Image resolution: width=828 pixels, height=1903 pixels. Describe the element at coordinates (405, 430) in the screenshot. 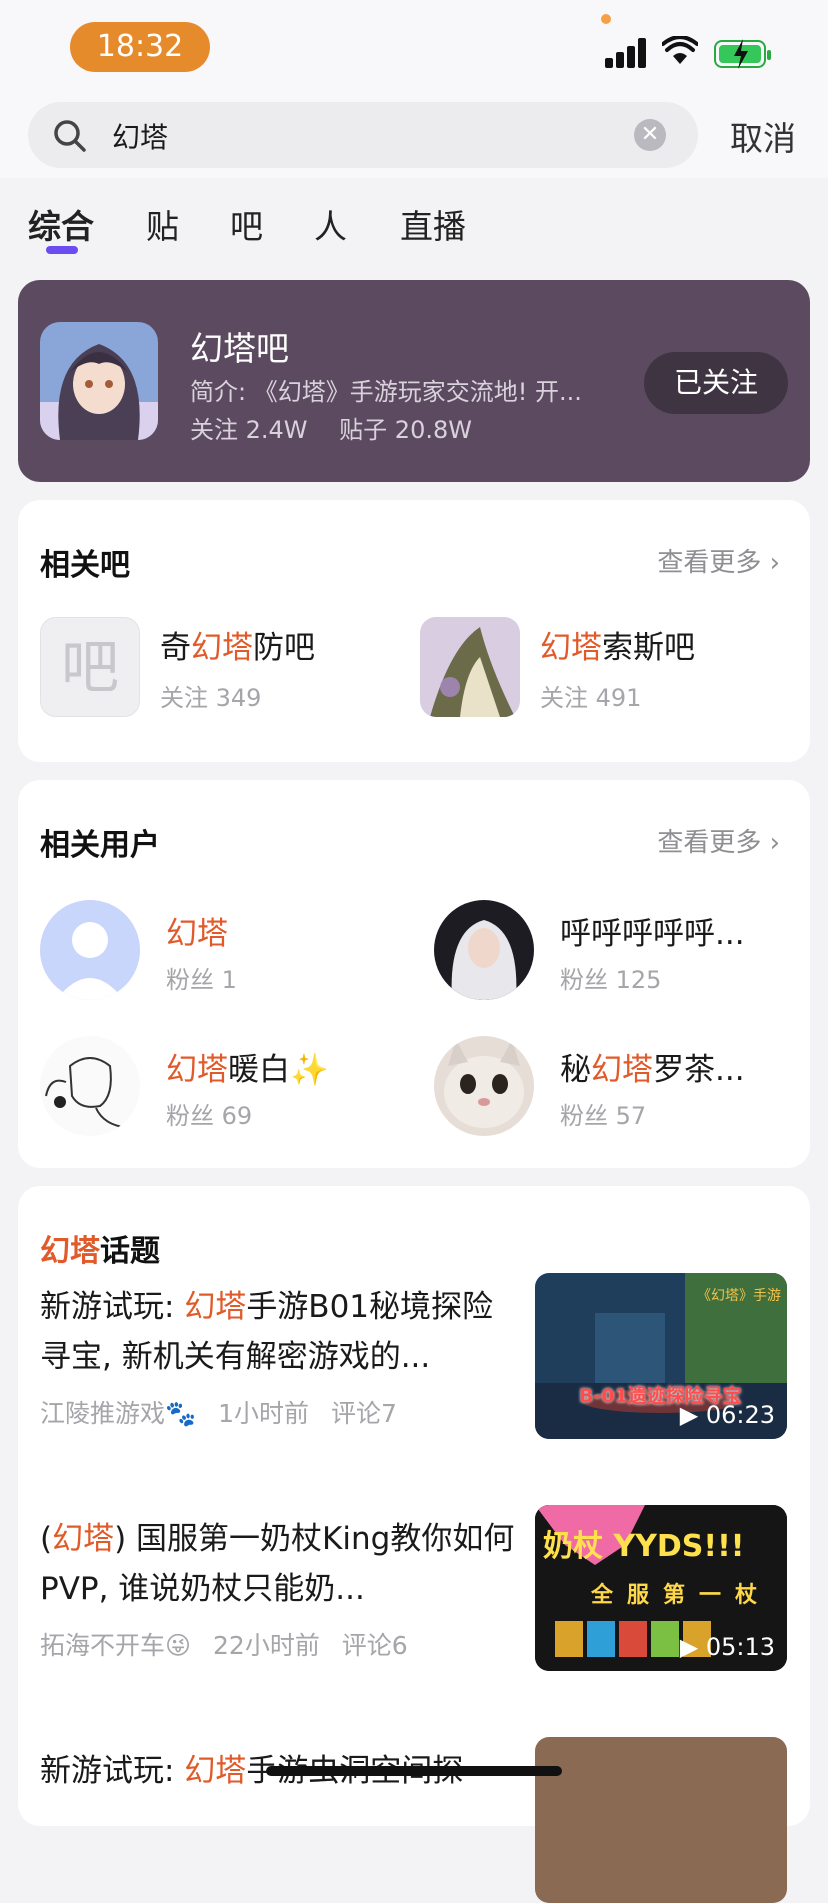

I see `forum-post-count: 贴子 20.8W` at that location.